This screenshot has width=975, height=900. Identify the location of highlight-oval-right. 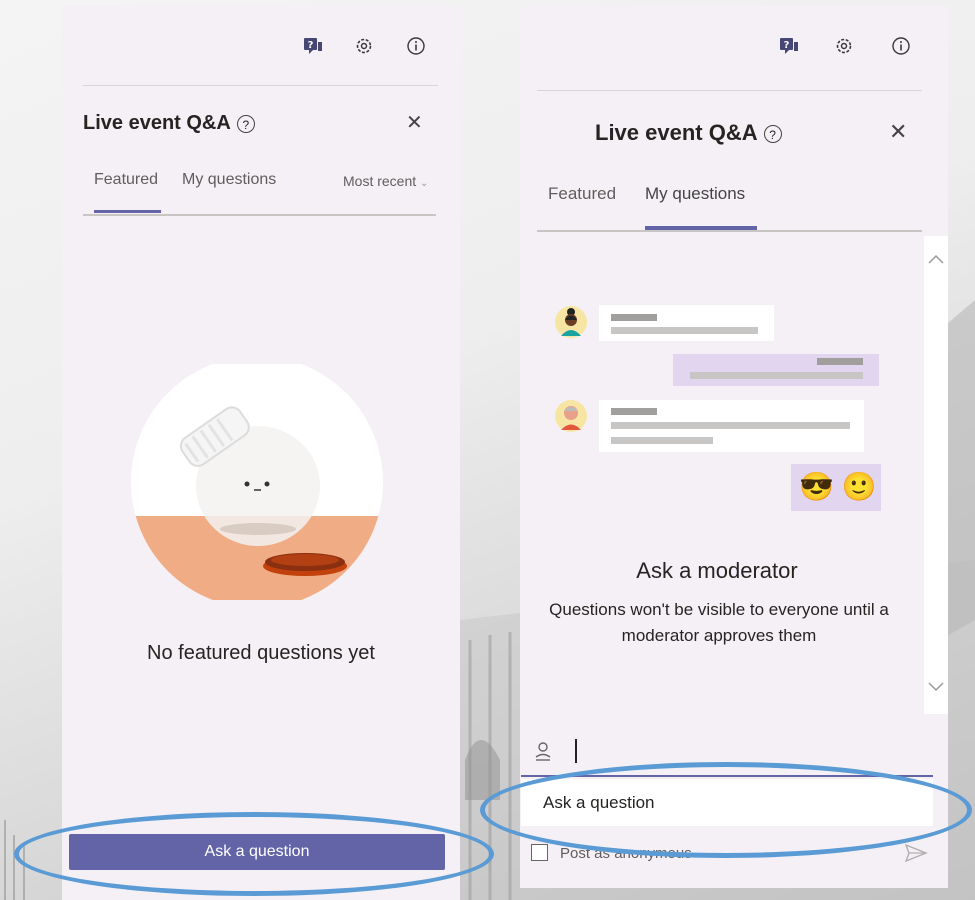
(726, 810).